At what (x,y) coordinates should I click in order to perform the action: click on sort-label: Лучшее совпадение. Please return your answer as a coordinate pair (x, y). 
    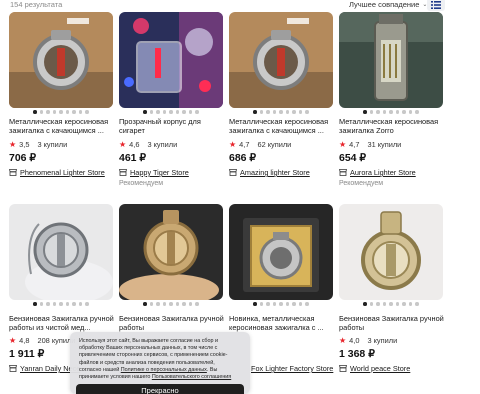
    Looking at the image, I should click on (384, 4).